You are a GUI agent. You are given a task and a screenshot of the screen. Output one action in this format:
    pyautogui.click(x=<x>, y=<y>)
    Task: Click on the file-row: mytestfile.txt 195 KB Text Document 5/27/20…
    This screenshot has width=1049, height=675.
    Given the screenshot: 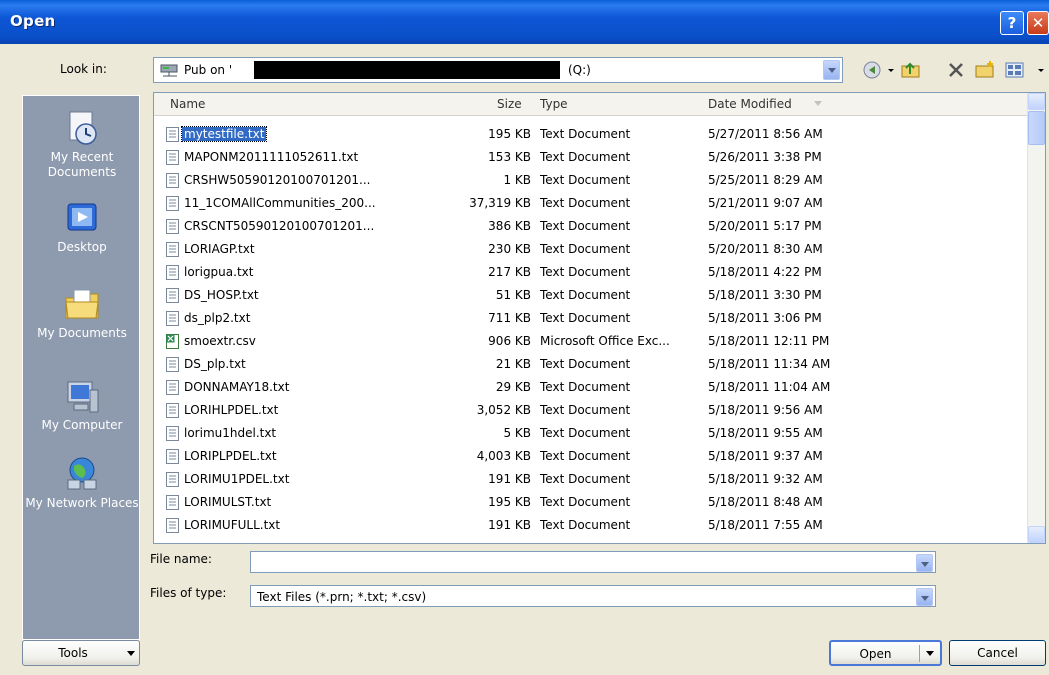 What is the action you would take?
    pyautogui.click(x=589, y=134)
    